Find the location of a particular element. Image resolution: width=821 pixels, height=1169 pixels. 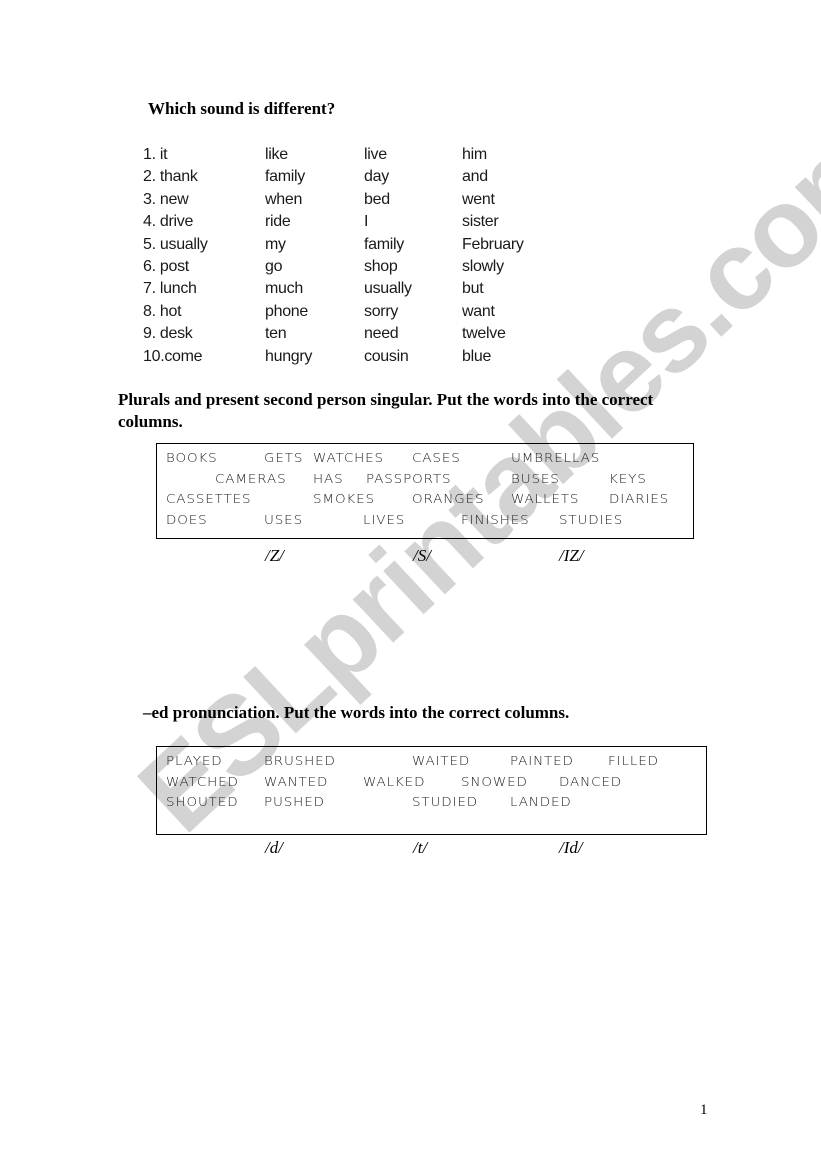

word-cell: sister is located at coordinates (480, 222).